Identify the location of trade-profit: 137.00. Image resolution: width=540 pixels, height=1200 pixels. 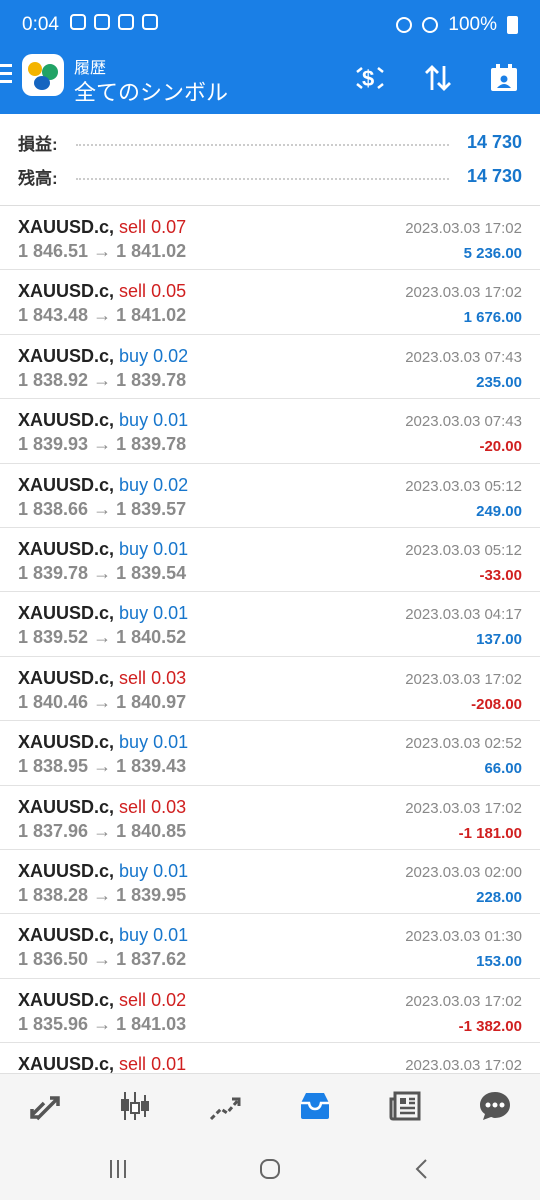
(499, 640).